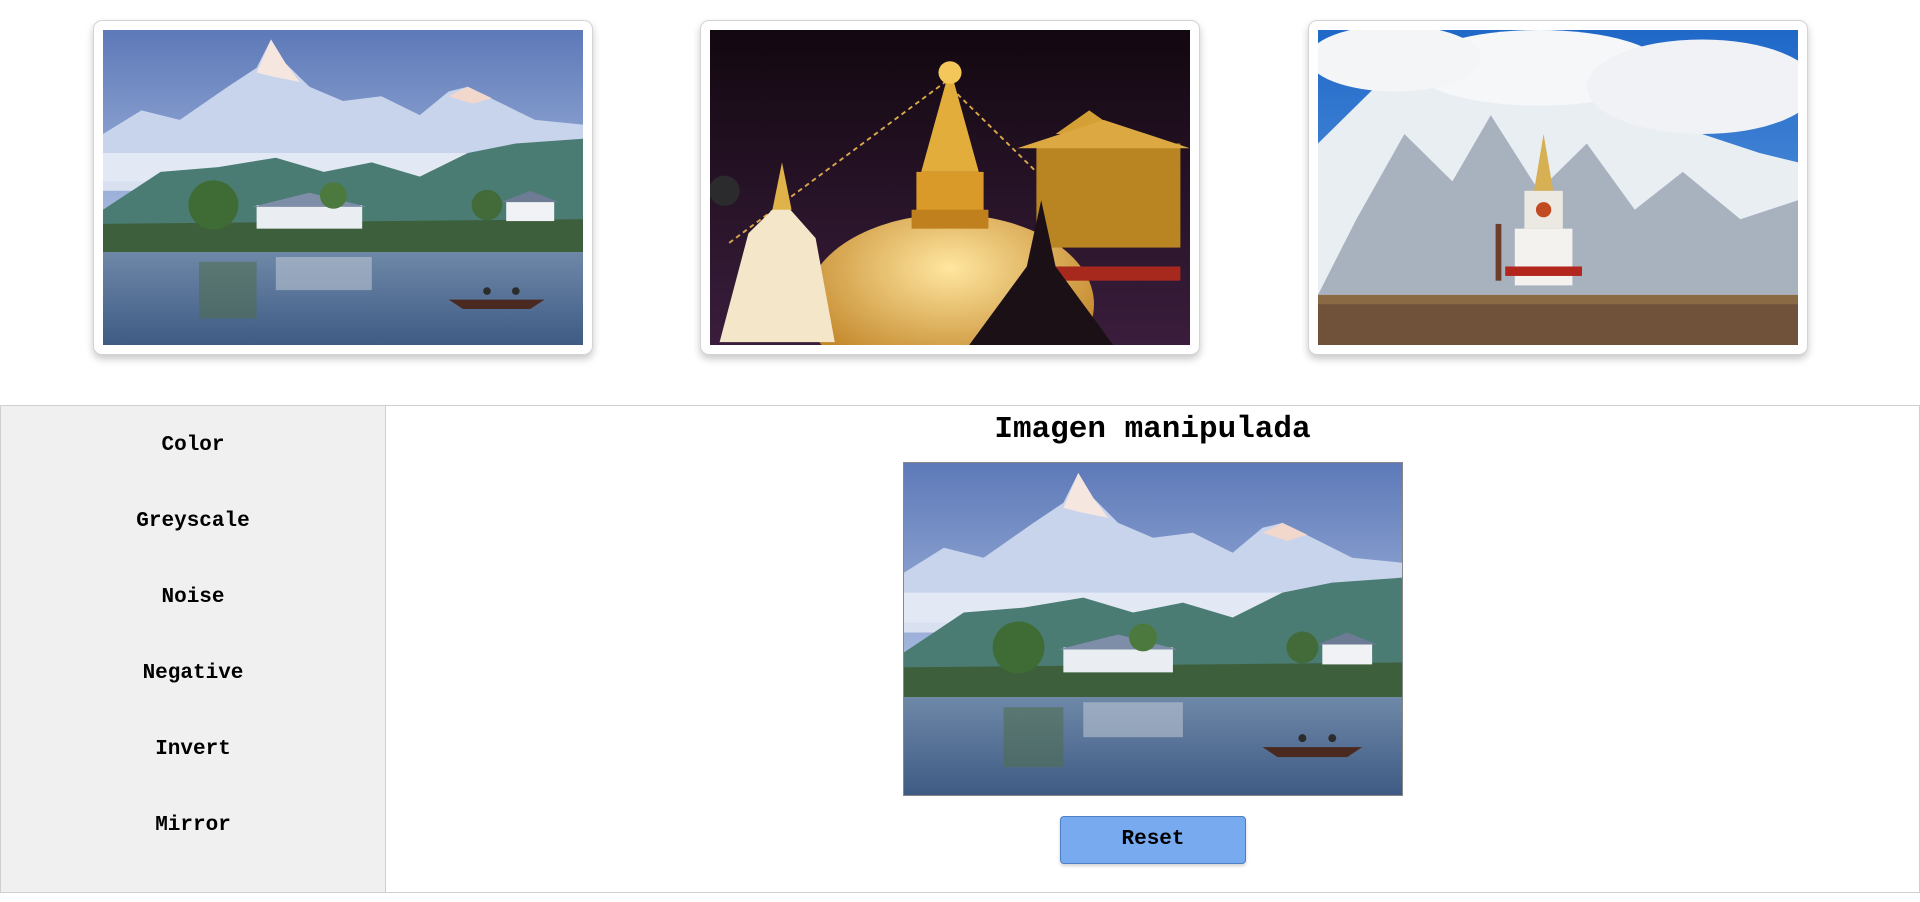  I want to click on thumbnail-mountain-lake, so click(343, 187).